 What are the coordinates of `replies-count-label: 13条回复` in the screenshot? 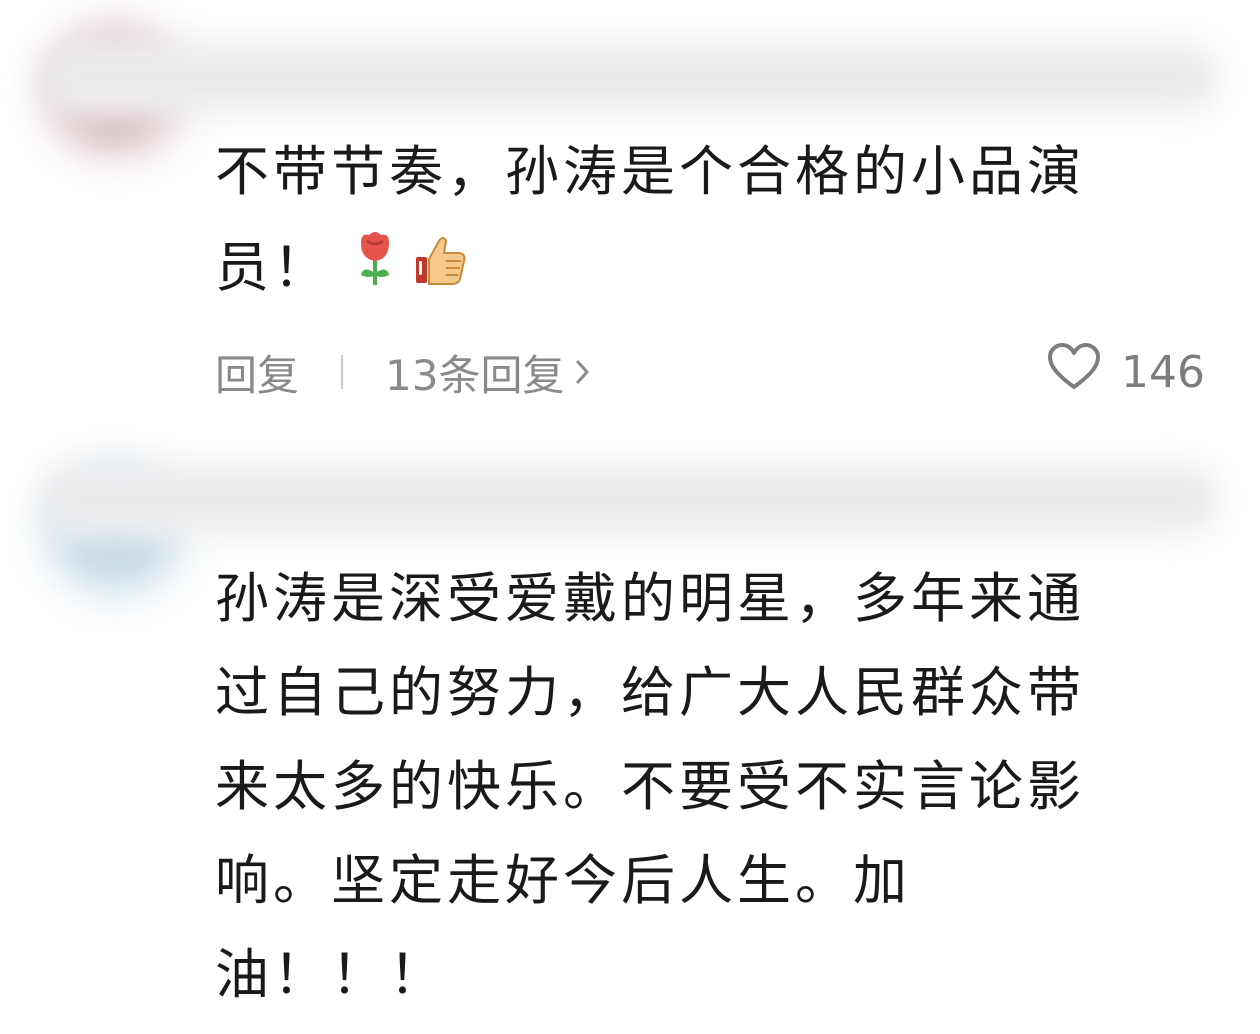 It's located at (475, 375).